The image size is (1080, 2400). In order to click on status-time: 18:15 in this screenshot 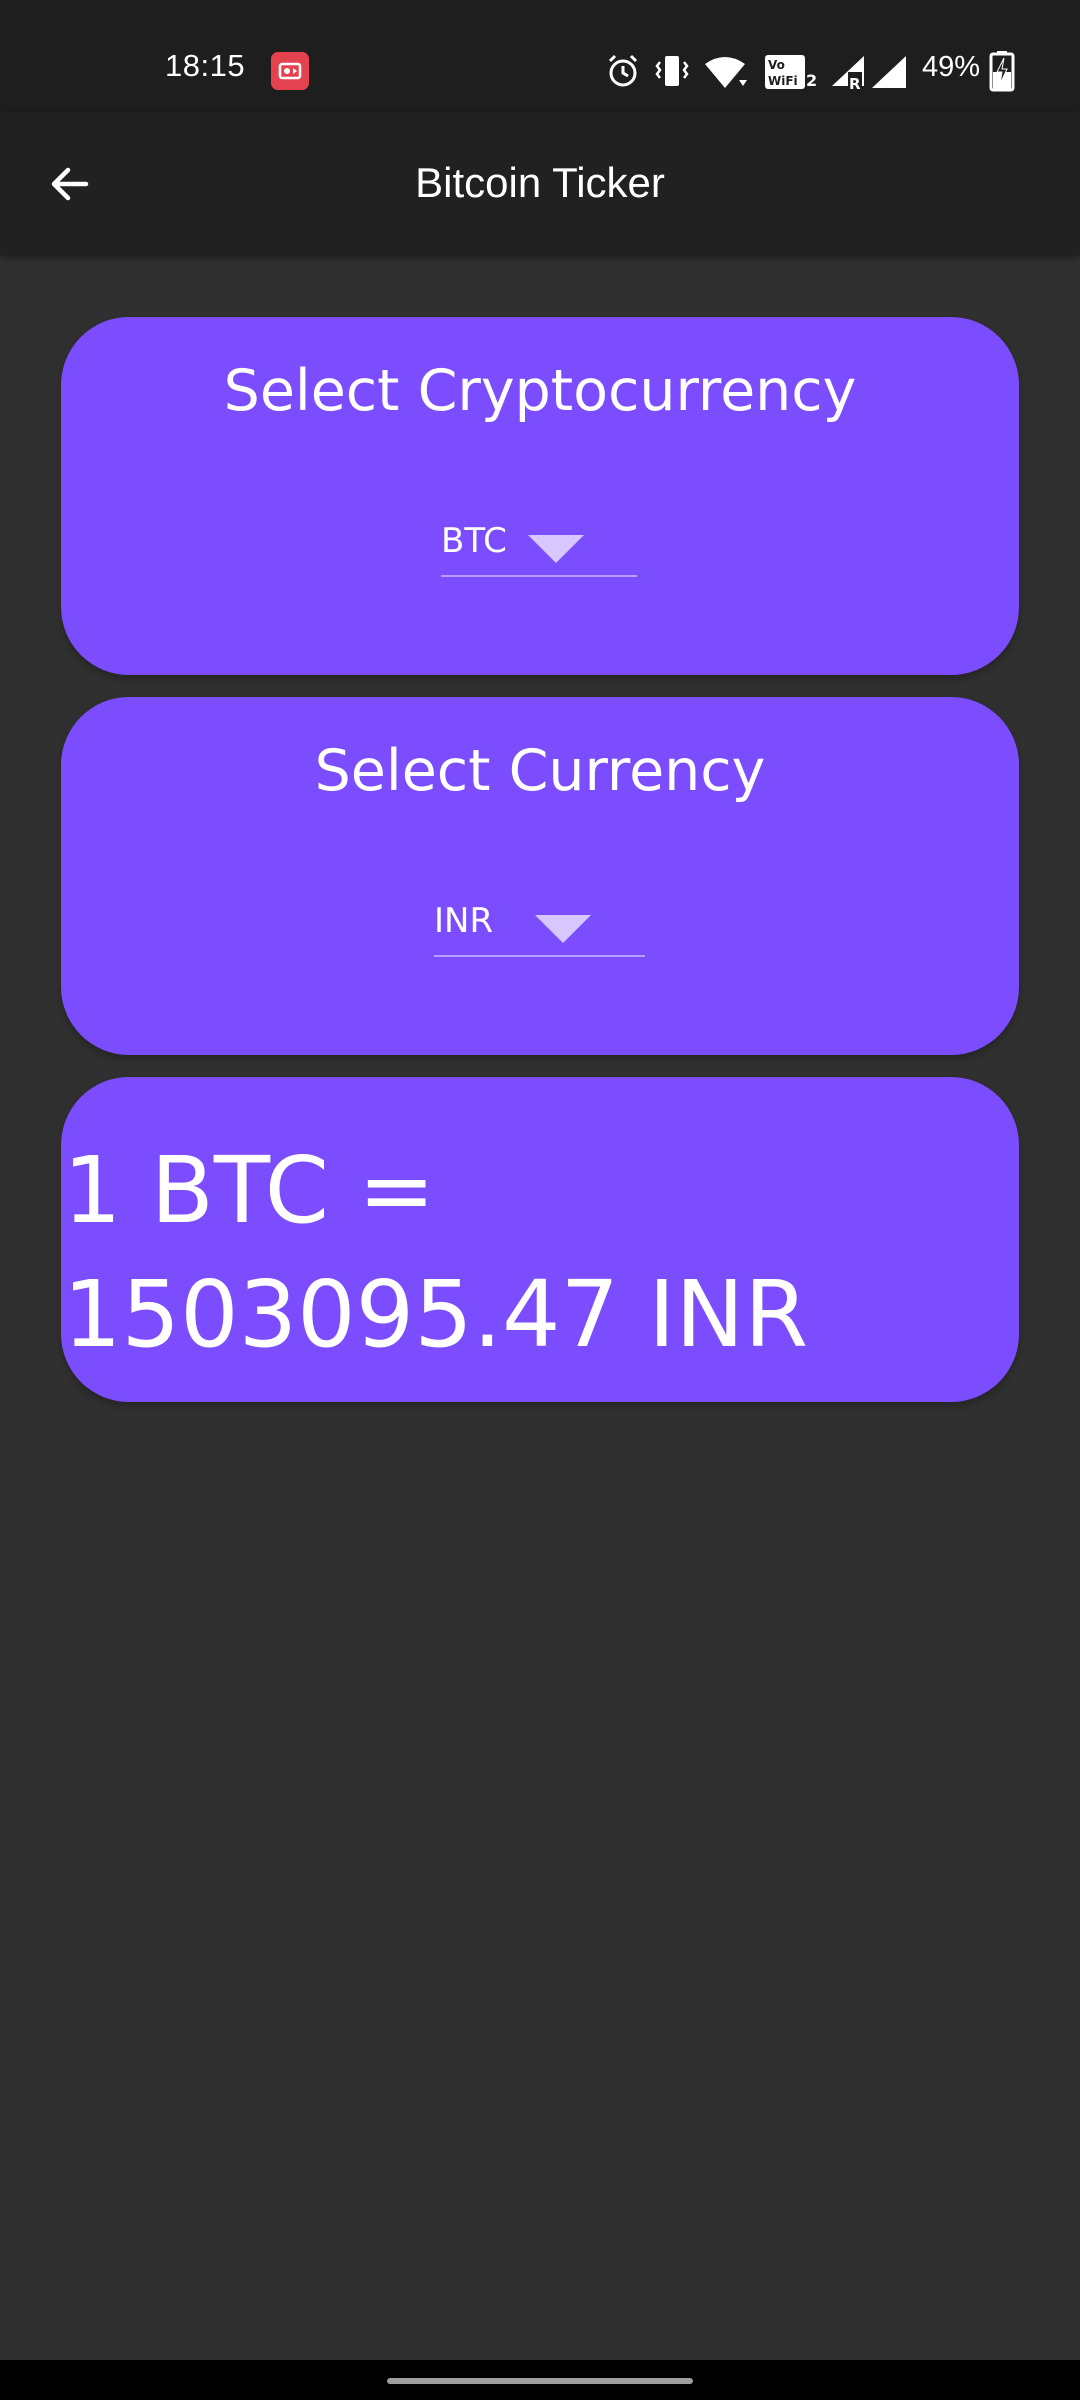, I will do `click(205, 65)`.